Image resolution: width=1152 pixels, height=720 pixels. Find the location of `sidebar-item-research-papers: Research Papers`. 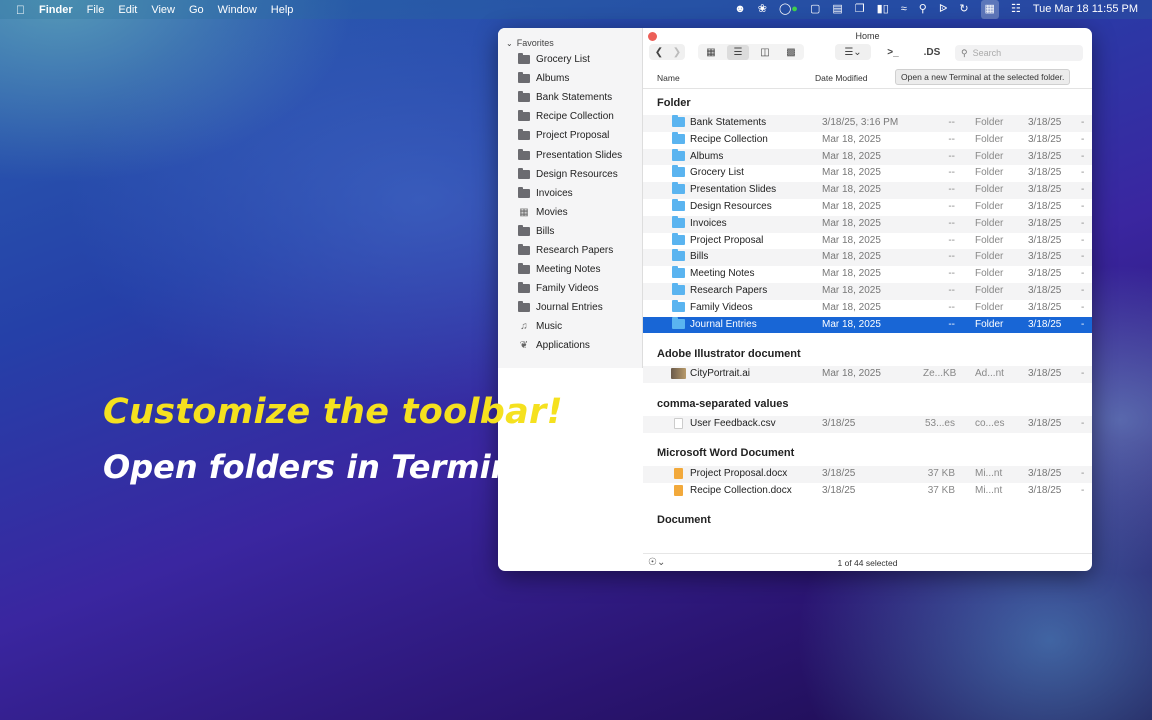

sidebar-item-research-papers: Research Papers is located at coordinates (570, 250).